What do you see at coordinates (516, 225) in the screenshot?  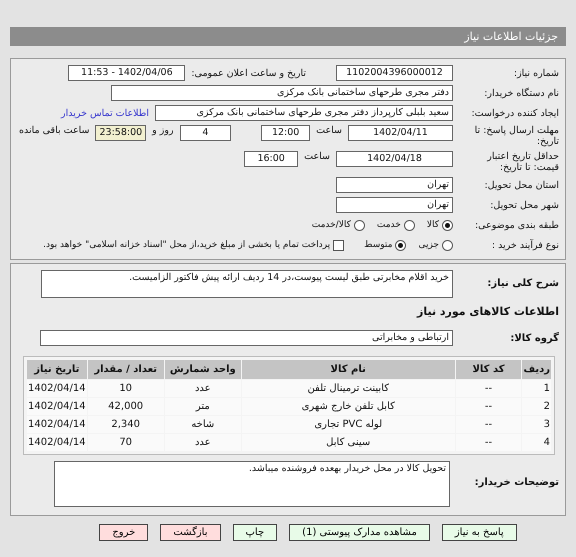 I see `field-label: طبقه بندی موضوعی:` at bounding box center [516, 225].